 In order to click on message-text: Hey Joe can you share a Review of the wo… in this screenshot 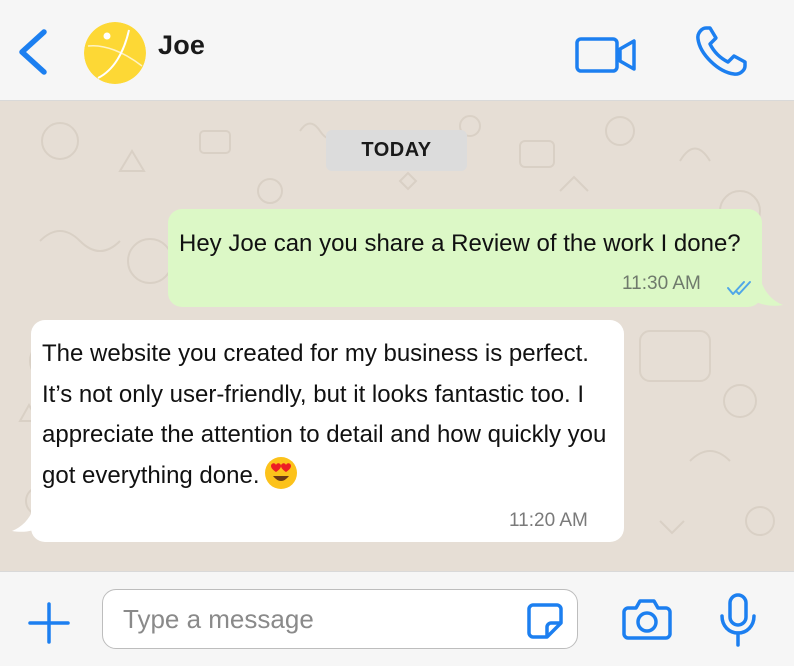, I will do `click(460, 243)`.